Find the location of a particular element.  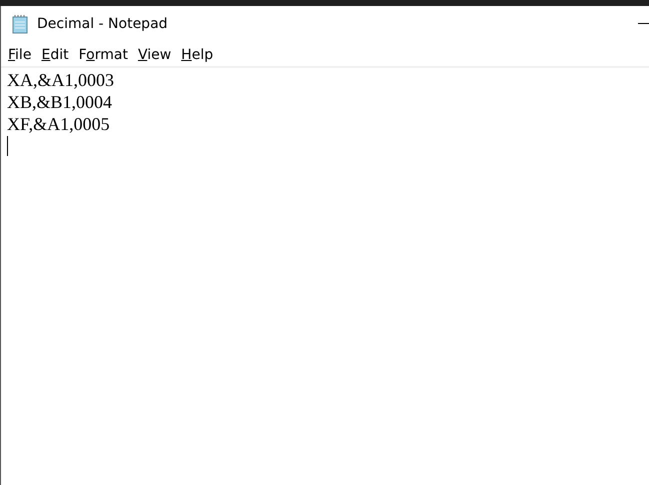

menu-item: Help is located at coordinates (197, 55).